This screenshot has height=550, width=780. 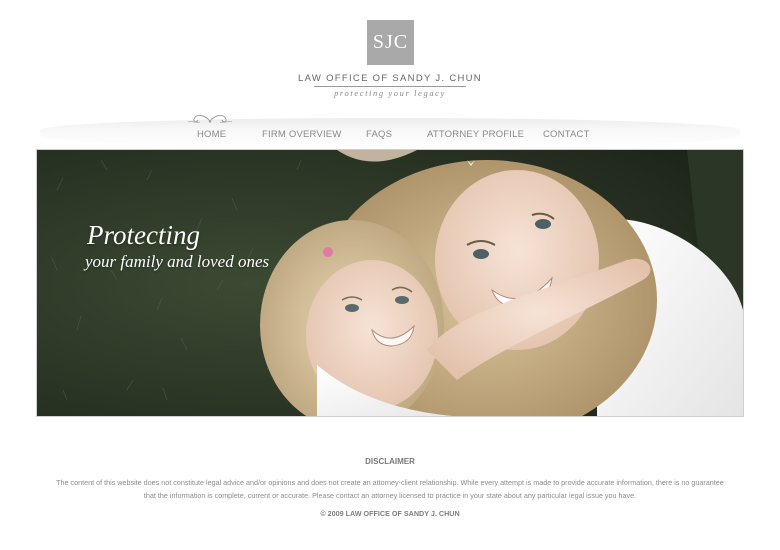 What do you see at coordinates (211, 134) in the screenshot?
I see `nav-item-home: HOME` at bounding box center [211, 134].